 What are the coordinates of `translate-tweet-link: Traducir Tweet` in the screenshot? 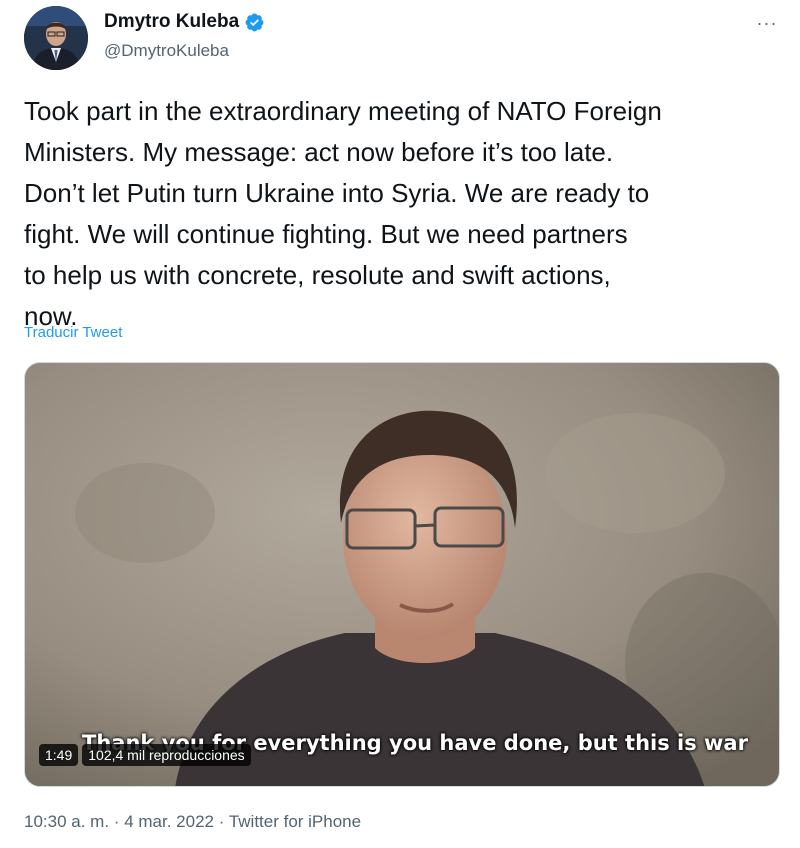 It's located at (73, 332).